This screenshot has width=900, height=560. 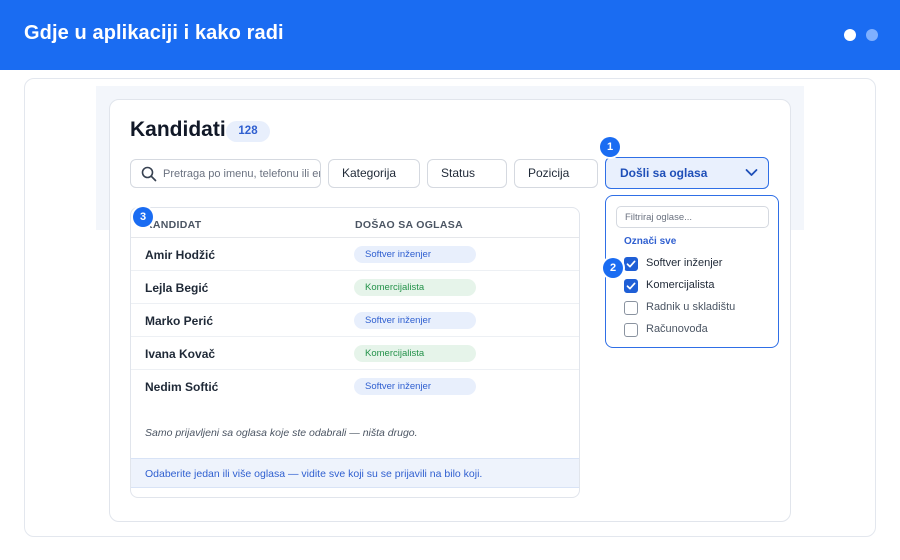 I want to click on ads-filter-input, so click(x=692, y=217).